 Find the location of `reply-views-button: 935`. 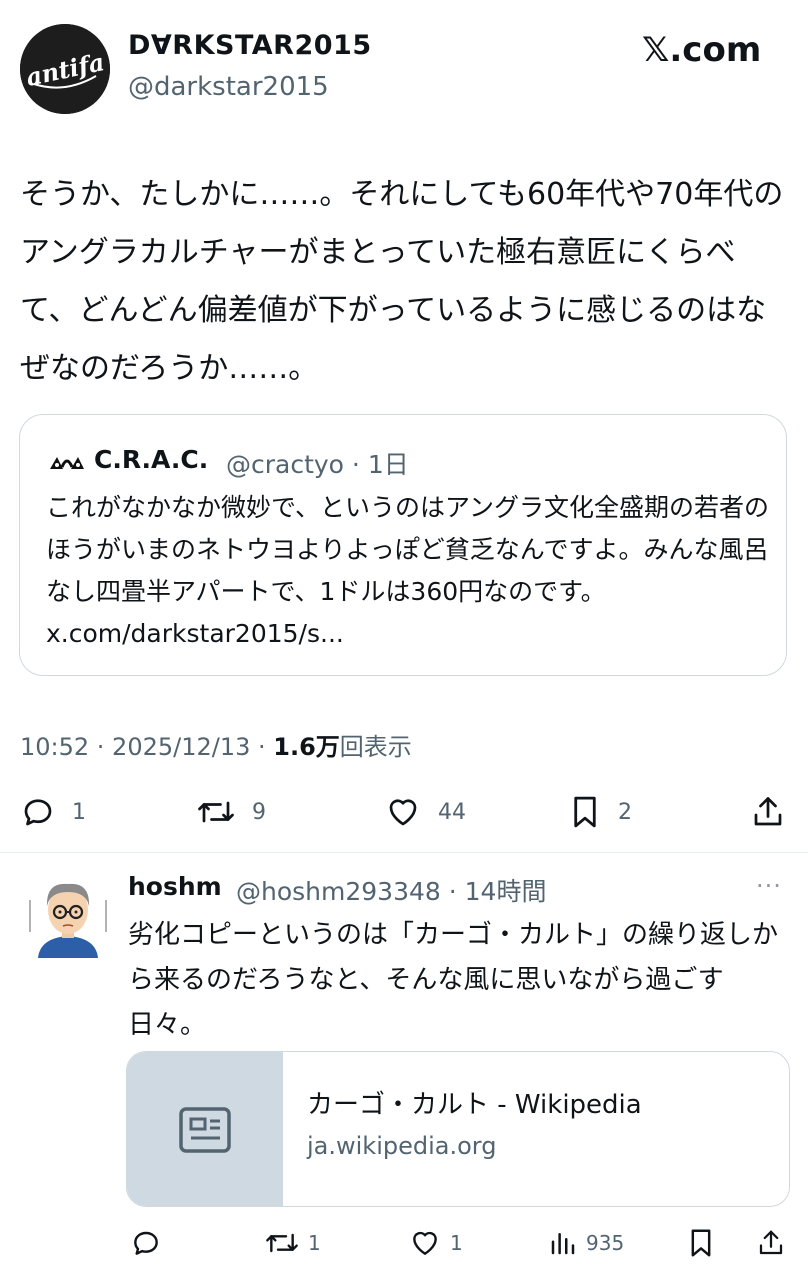

reply-views-button: 935 is located at coordinates (586, 1243).